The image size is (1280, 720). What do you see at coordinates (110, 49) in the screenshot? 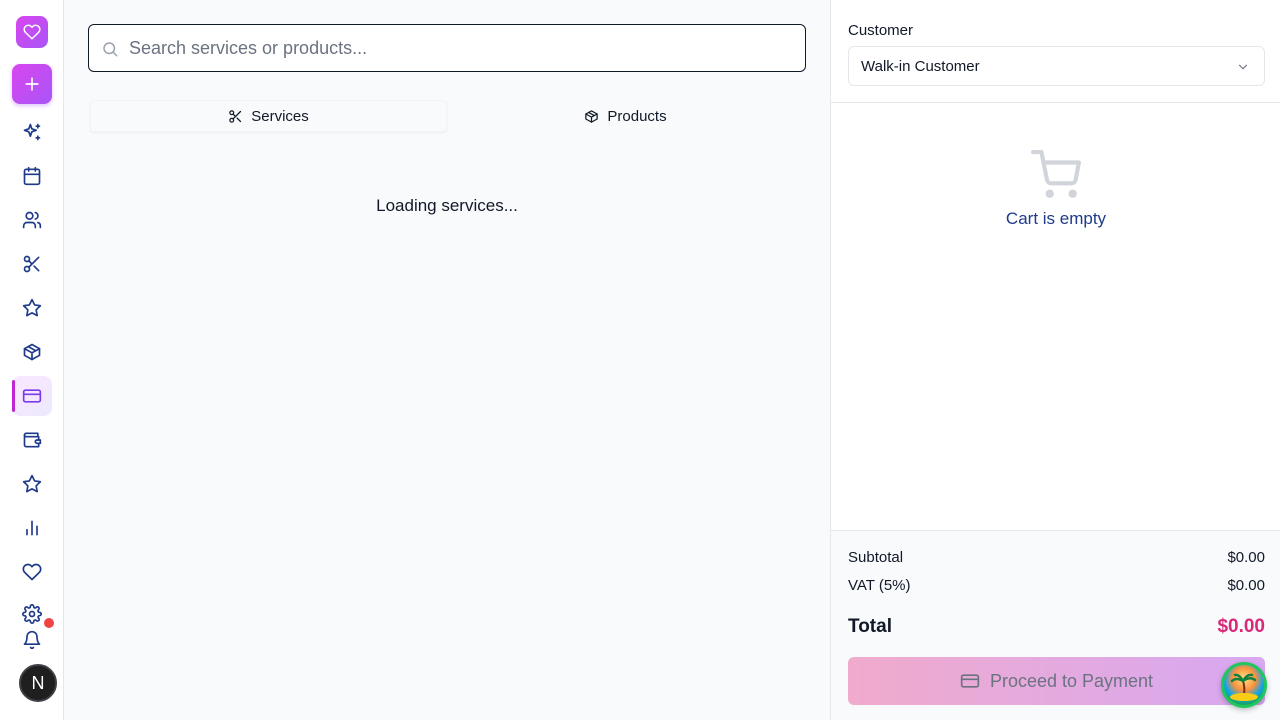
I see `search-icon` at bounding box center [110, 49].